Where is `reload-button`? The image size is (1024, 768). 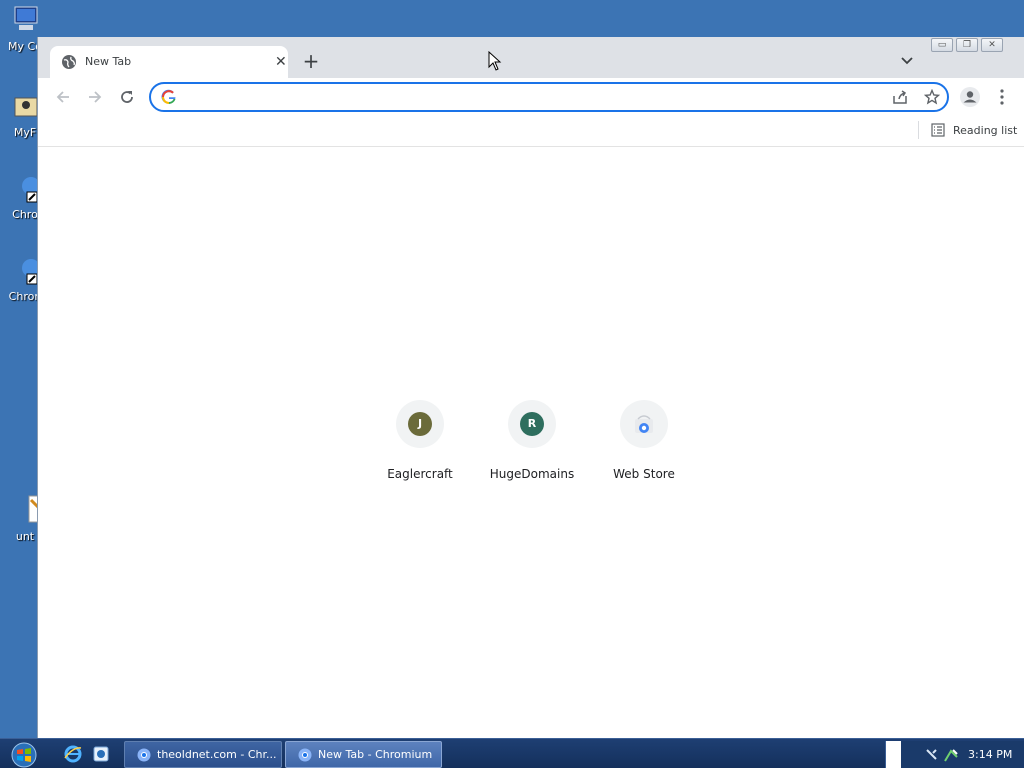 reload-button is located at coordinates (127, 97).